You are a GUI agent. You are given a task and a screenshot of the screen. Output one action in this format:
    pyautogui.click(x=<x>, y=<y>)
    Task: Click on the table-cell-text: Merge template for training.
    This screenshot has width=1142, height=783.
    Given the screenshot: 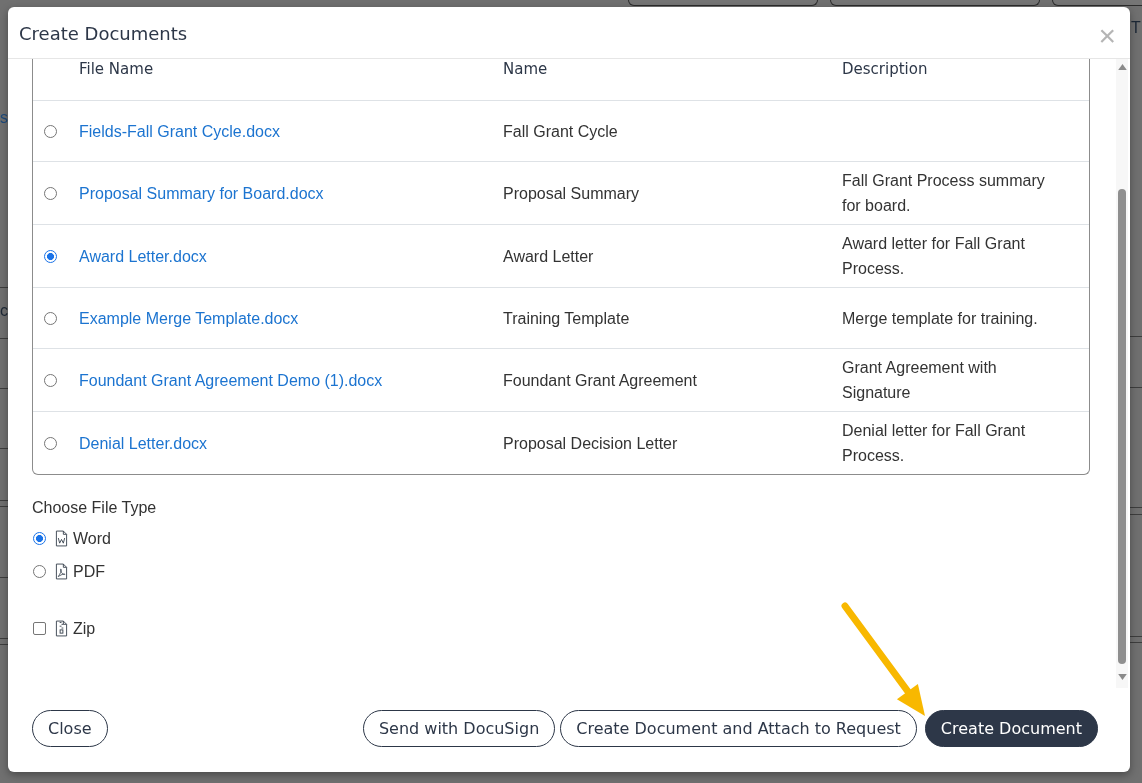 What is the action you would take?
    pyautogui.click(x=940, y=318)
    